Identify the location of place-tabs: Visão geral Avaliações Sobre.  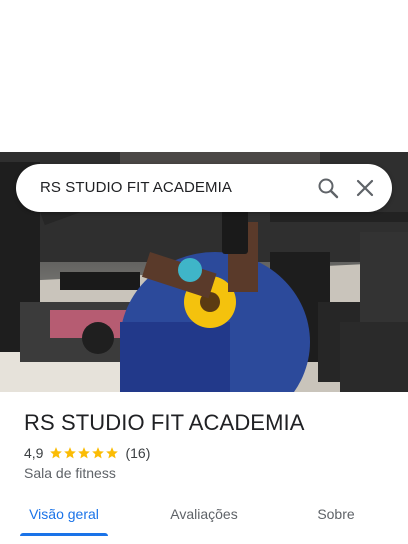
(204, 522).